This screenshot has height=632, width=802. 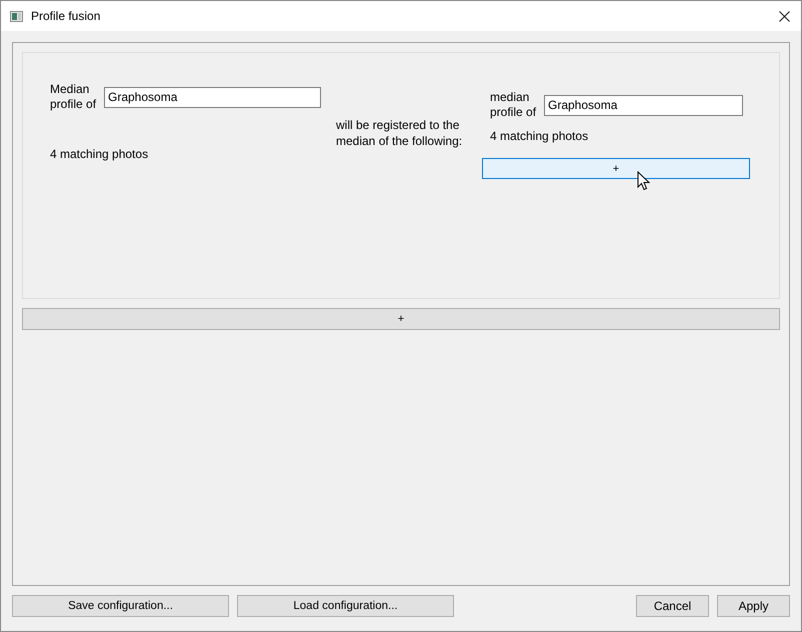 I want to click on window-title: Profile fusion, so click(x=66, y=16).